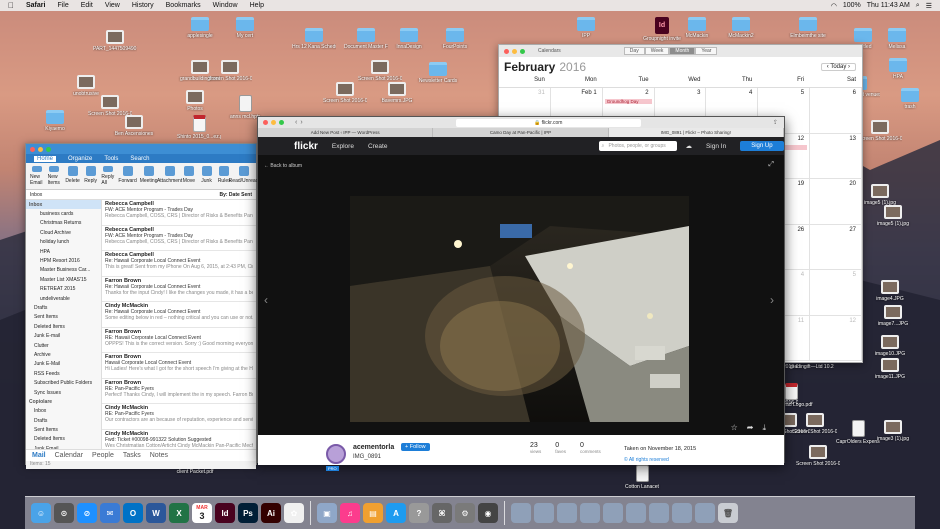 Image resolution: width=940 pixels, height=529 pixels. What do you see at coordinates (415, 447) in the screenshot?
I see `follow-button: + Follow` at bounding box center [415, 447].